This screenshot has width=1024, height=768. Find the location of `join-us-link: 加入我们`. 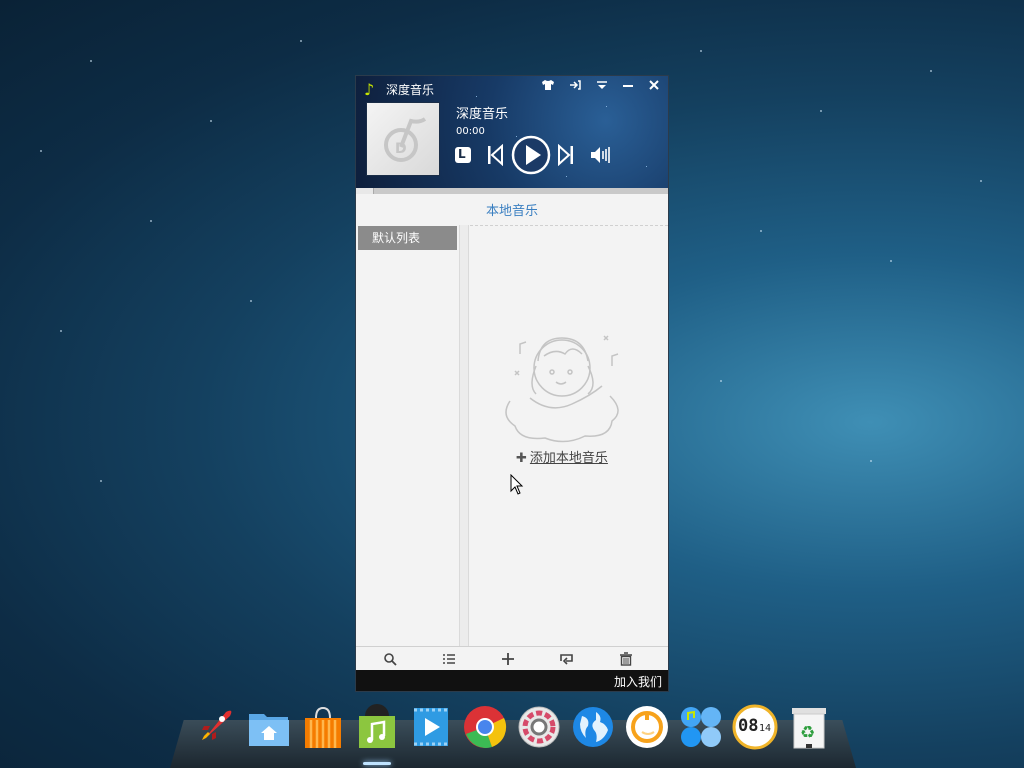

join-us-link: 加入我们 is located at coordinates (638, 681).